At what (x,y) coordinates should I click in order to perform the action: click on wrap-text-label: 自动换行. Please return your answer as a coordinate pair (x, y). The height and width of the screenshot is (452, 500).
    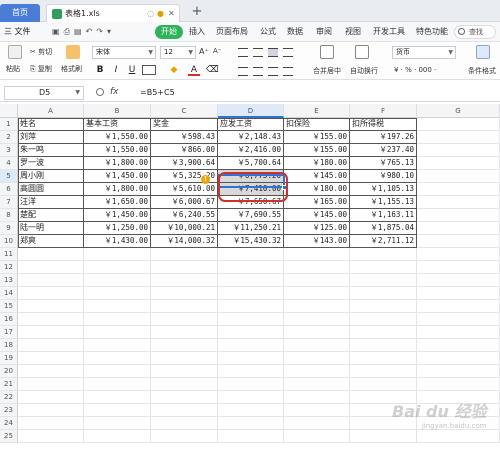
    Looking at the image, I should click on (364, 71).